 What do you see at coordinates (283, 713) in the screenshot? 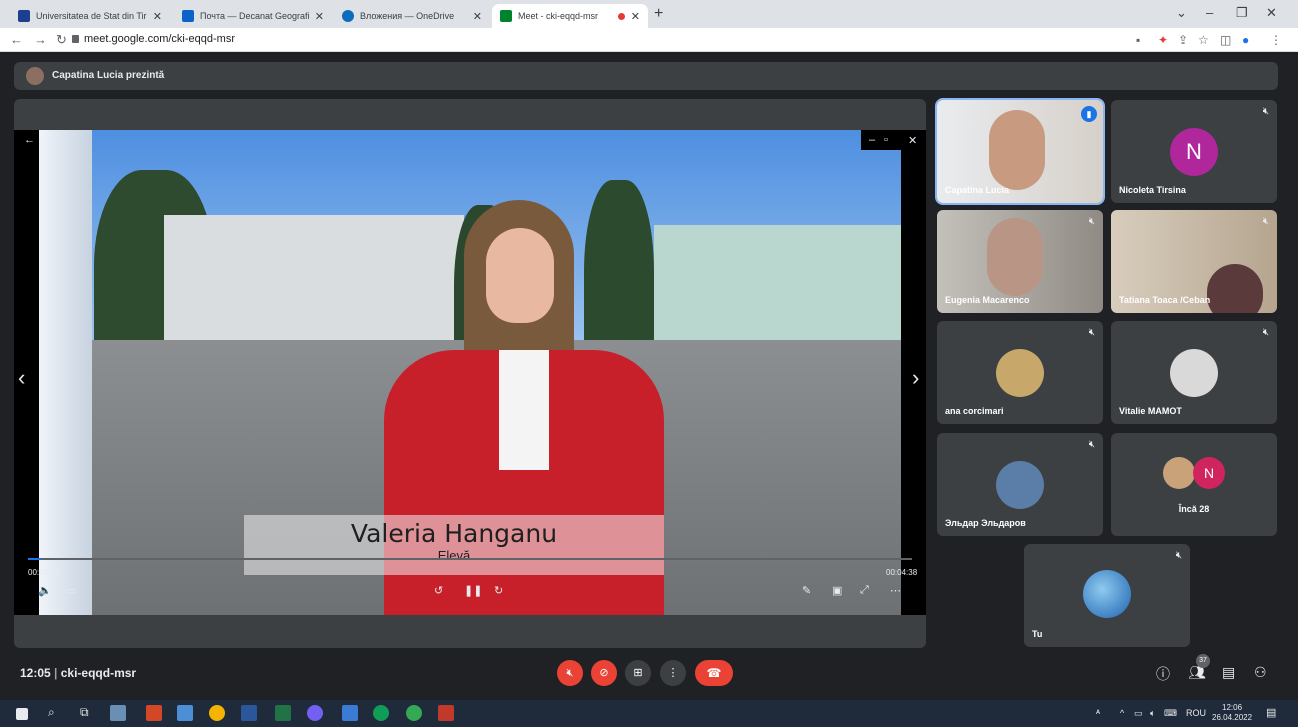
I see `excel-app-icon` at bounding box center [283, 713].